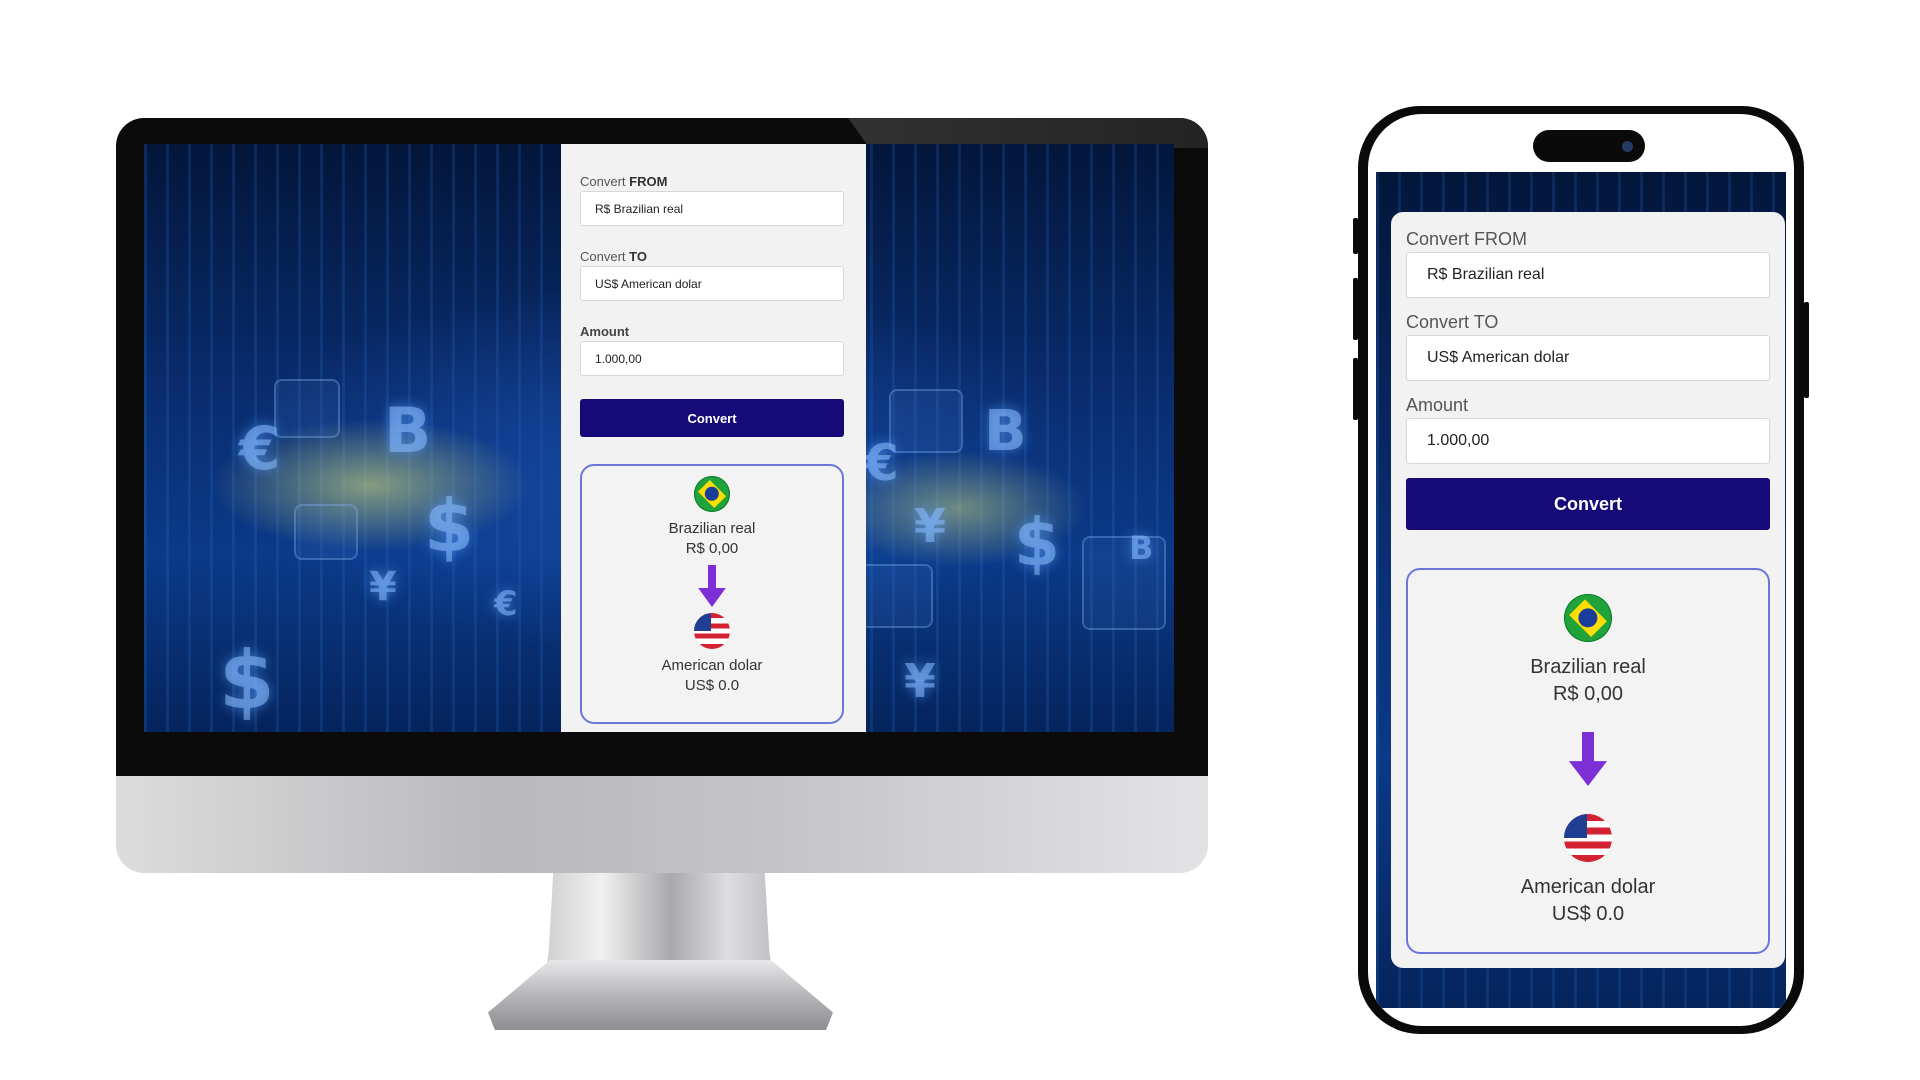 The height and width of the screenshot is (1080, 1920). Describe the element at coordinates (662, 824) in the screenshot. I see `monitor-chin` at that location.